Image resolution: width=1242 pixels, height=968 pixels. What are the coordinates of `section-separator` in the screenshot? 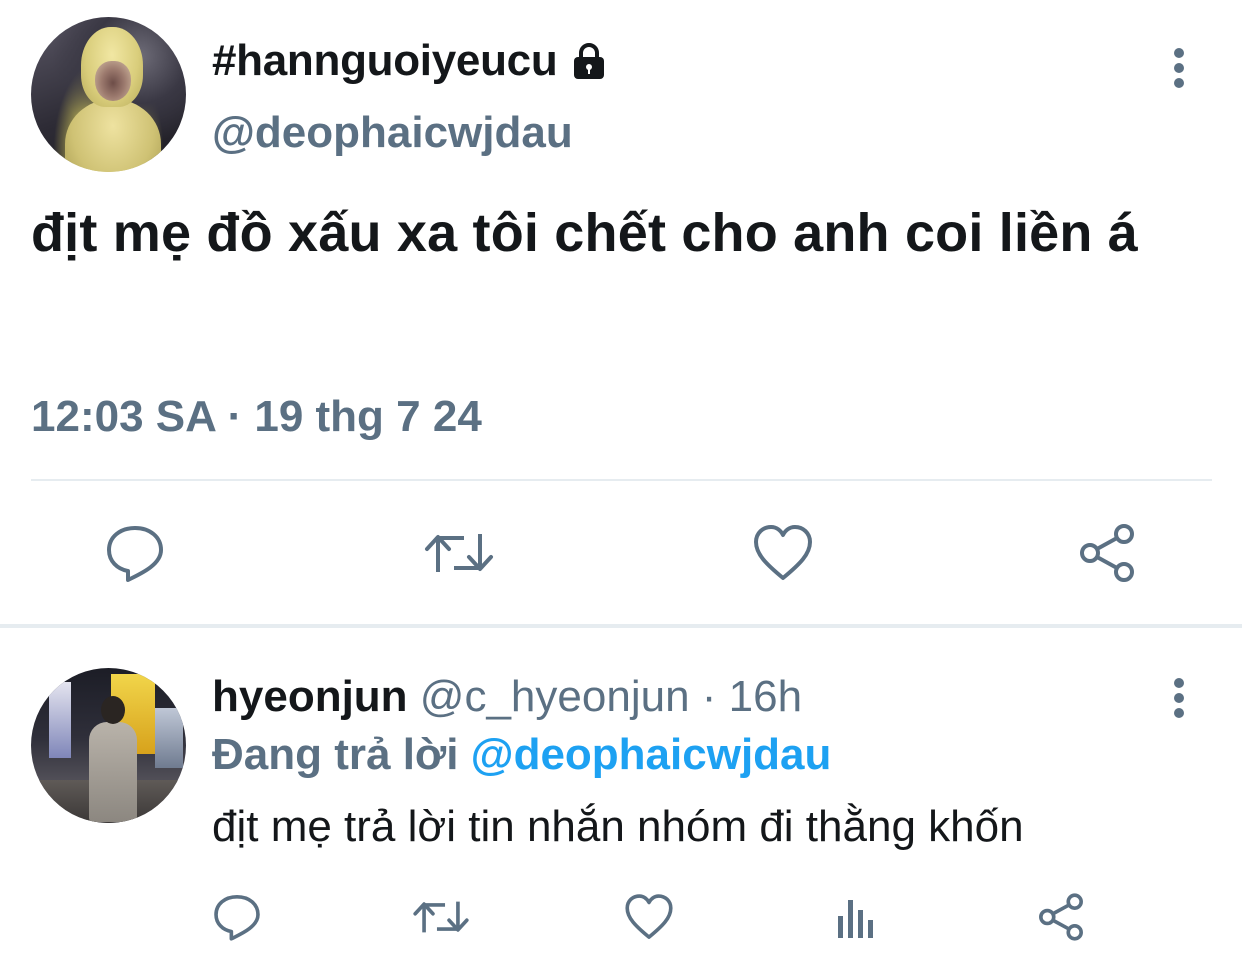 It's located at (621, 626).